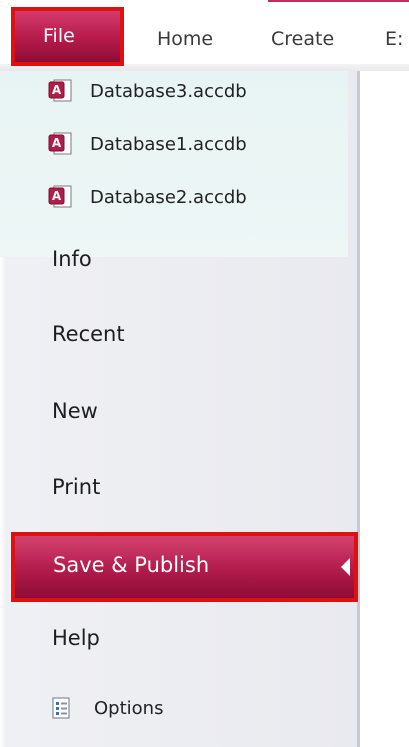 The height and width of the screenshot is (747, 409). What do you see at coordinates (72, 259) in the screenshot?
I see `menu-item-info: Info` at bounding box center [72, 259].